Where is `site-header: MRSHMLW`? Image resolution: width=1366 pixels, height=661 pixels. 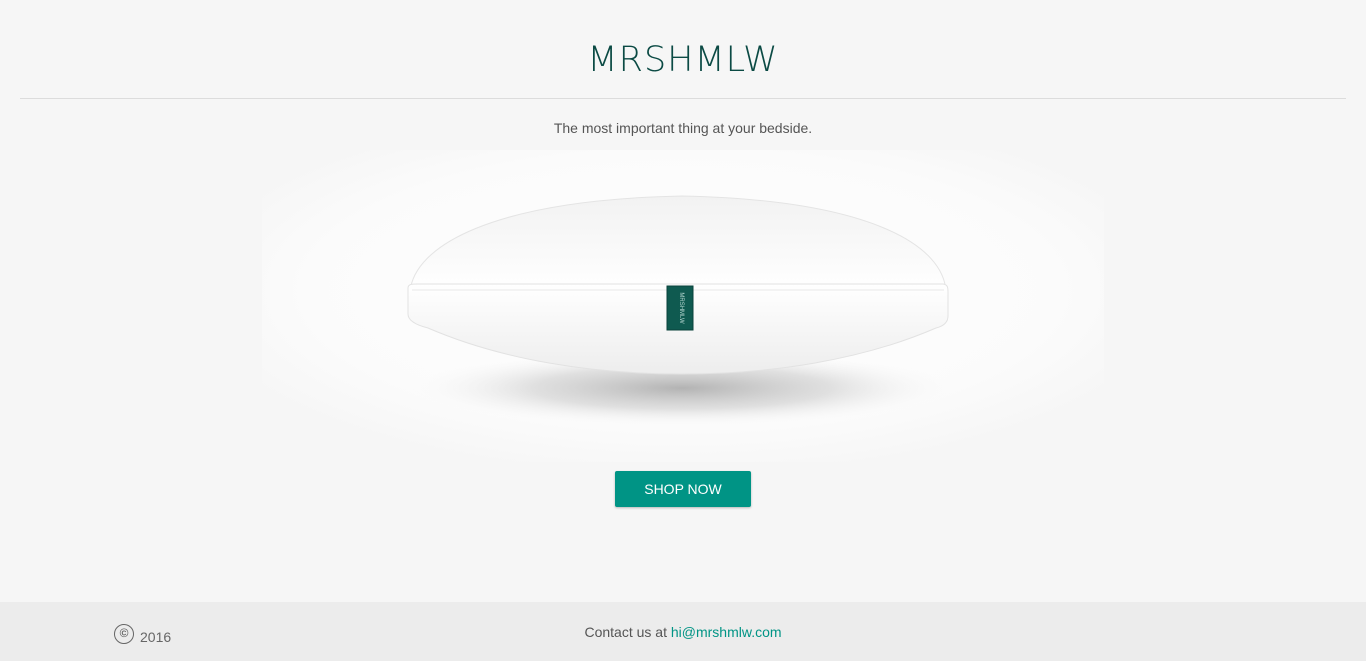 site-header: MRSHMLW is located at coordinates (683, 49).